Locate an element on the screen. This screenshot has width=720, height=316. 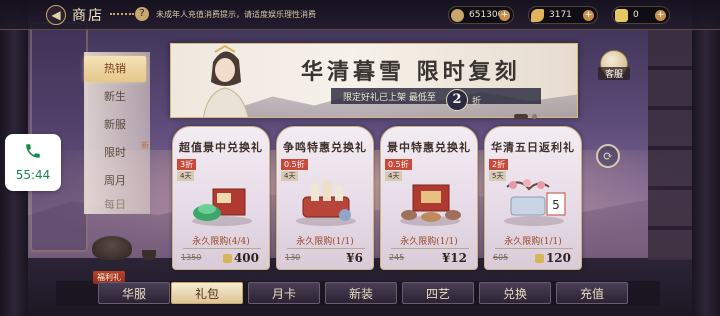
currency-value: 0 is located at coordinates (636, 15).